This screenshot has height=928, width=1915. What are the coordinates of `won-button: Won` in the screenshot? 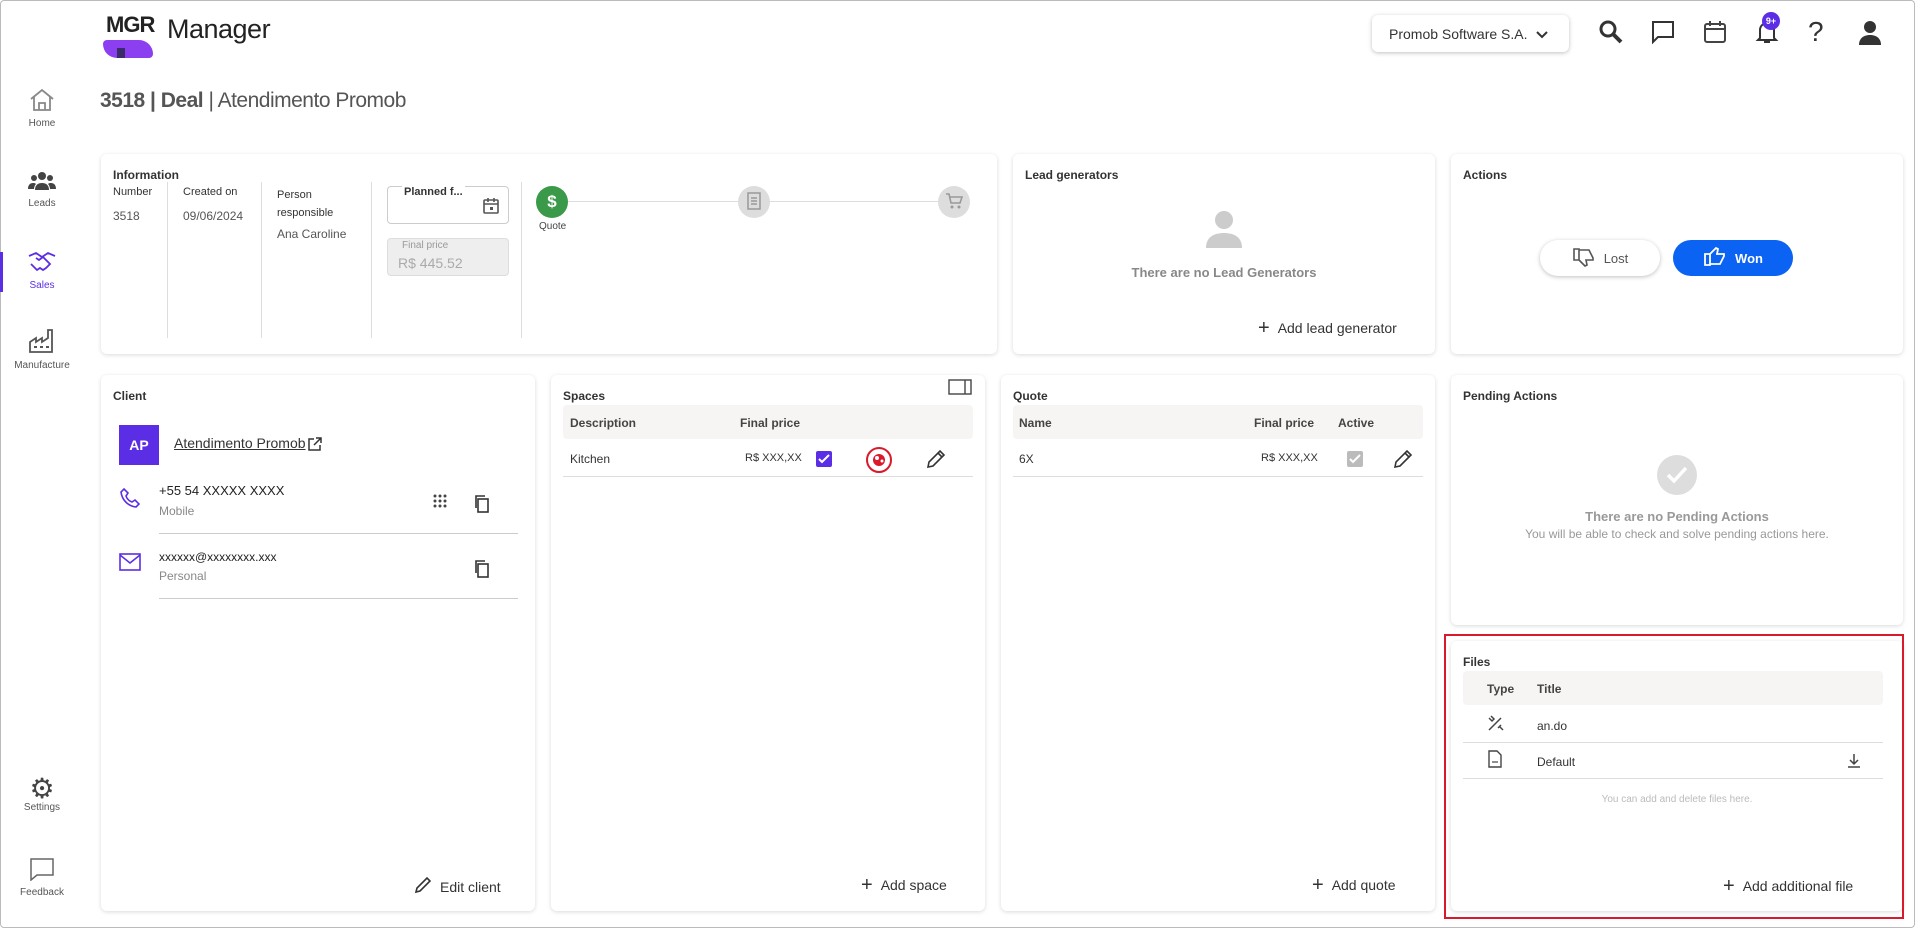 It's located at (1733, 258).